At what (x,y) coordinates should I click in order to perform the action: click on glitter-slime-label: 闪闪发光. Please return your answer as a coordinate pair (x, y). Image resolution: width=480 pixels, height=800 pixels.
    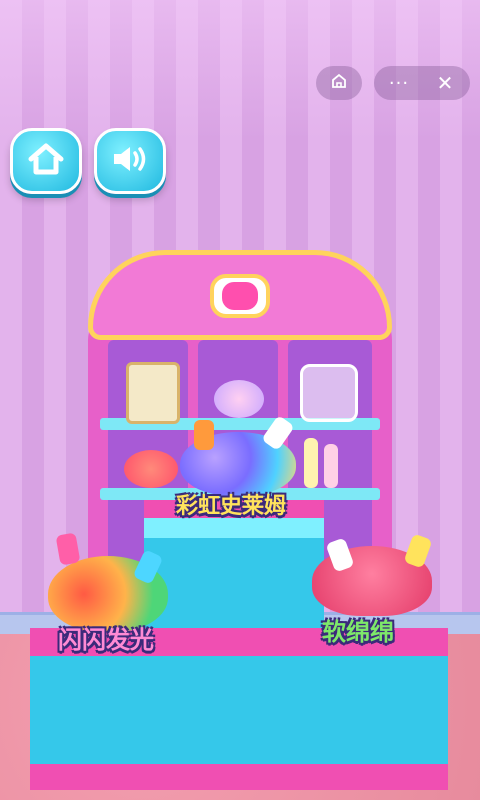
    Looking at the image, I should click on (106, 637).